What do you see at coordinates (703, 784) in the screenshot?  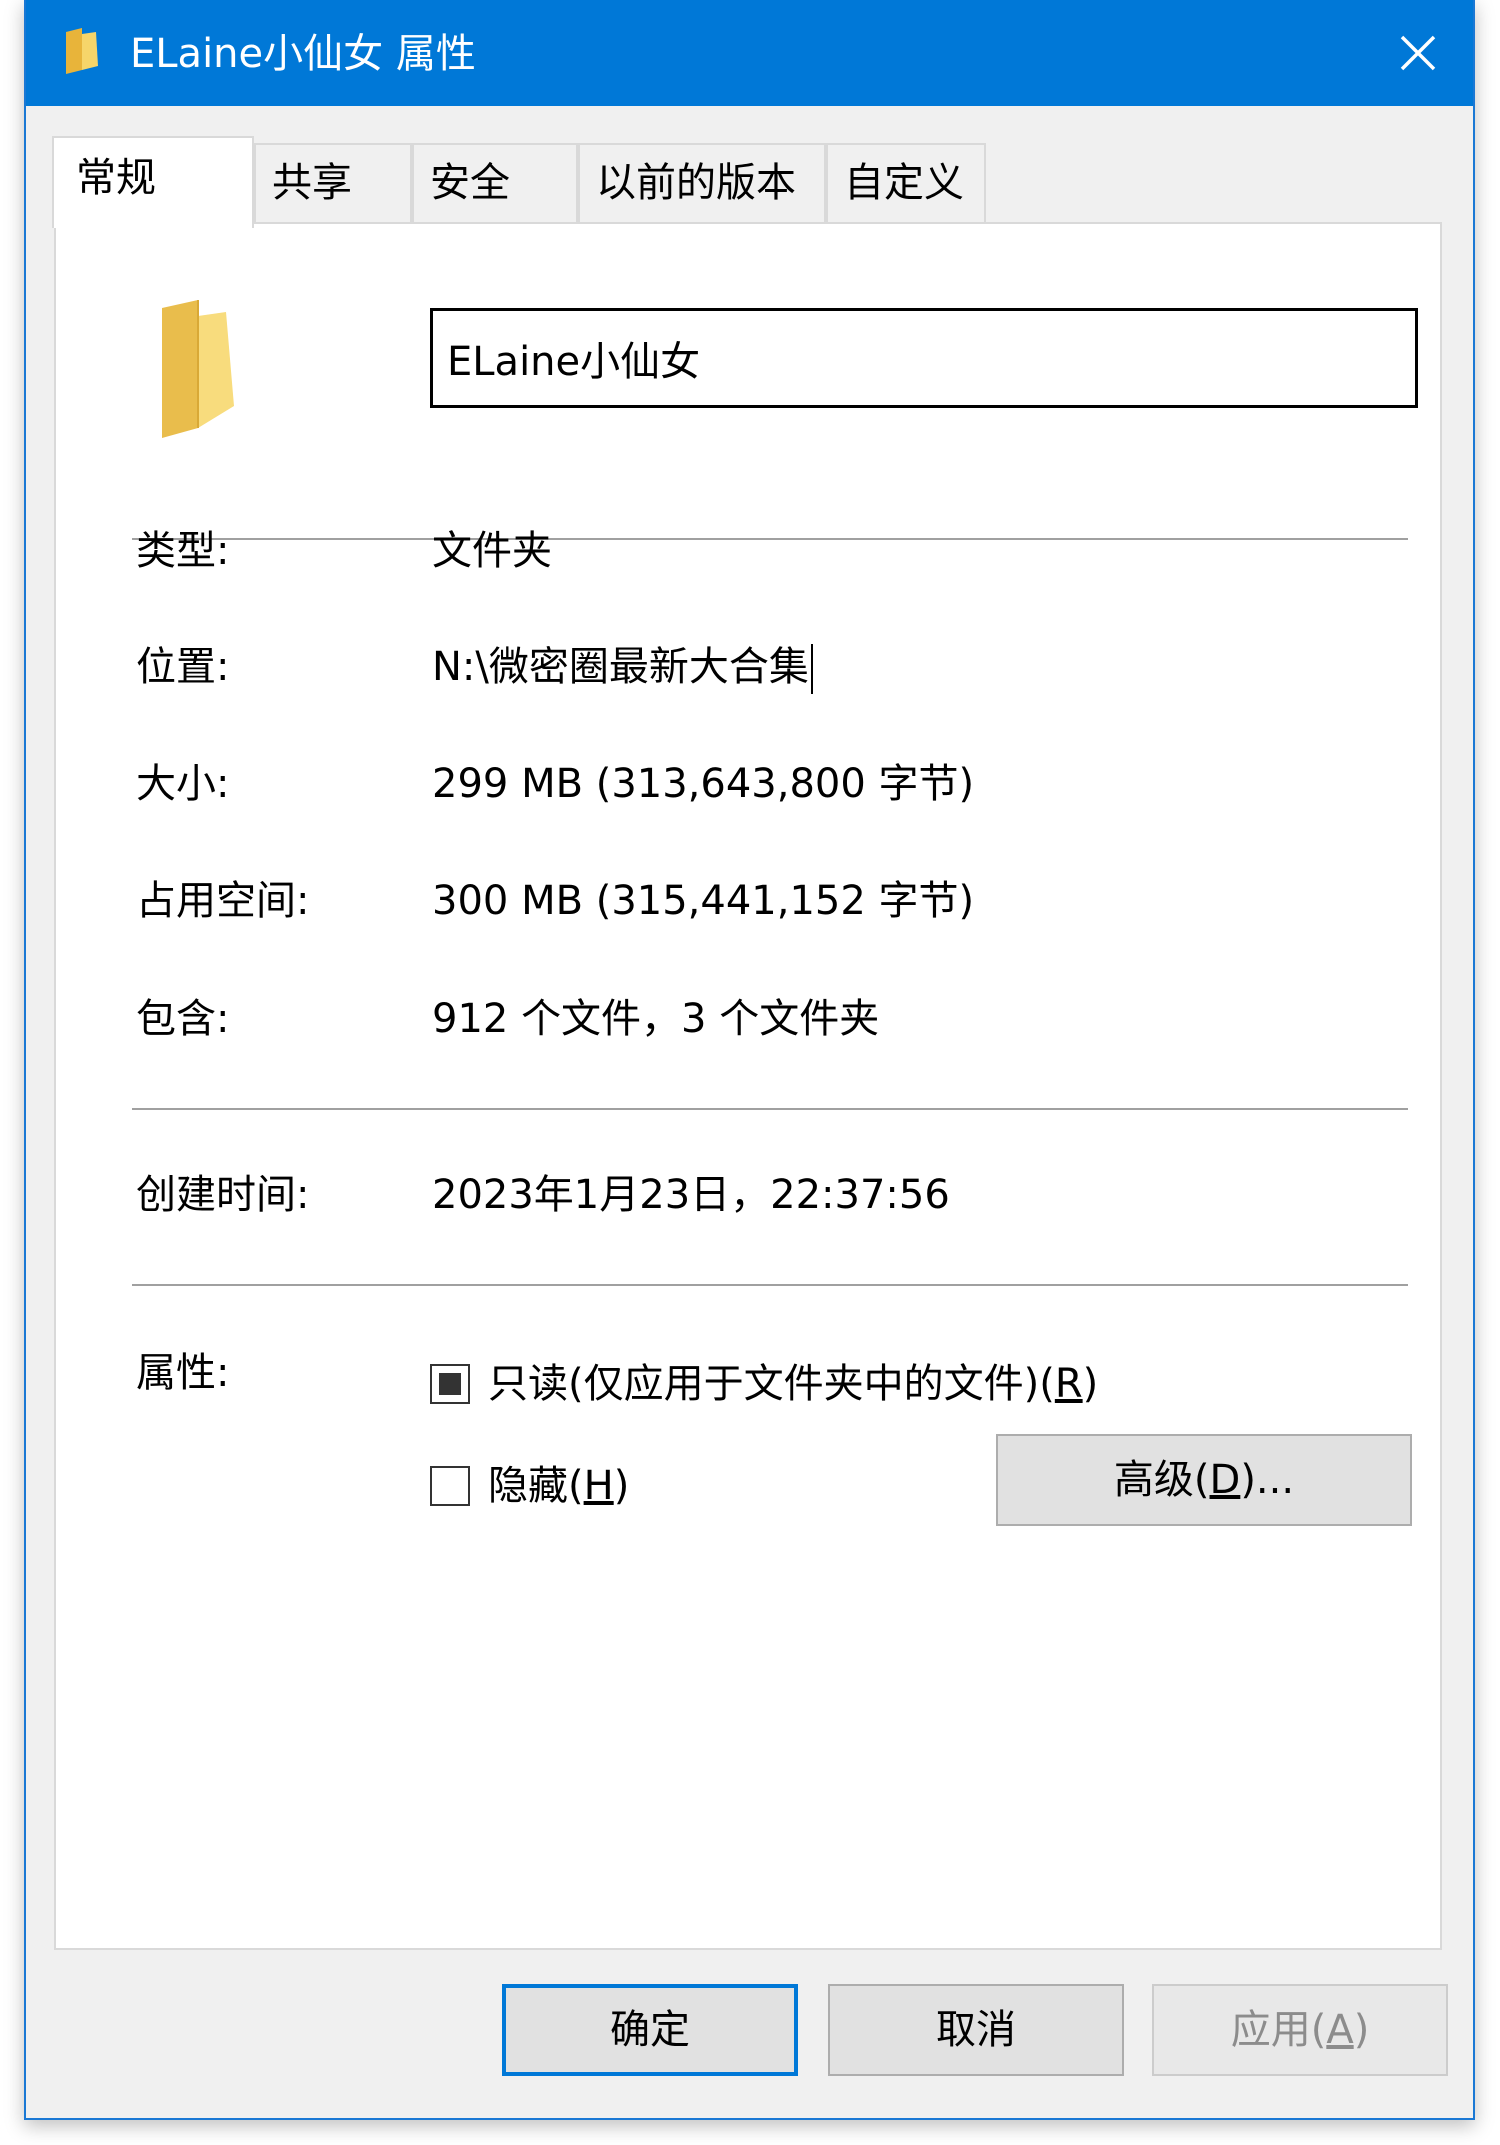 I see `size-value: 299 MB (313,643,800 字节)` at bounding box center [703, 784].